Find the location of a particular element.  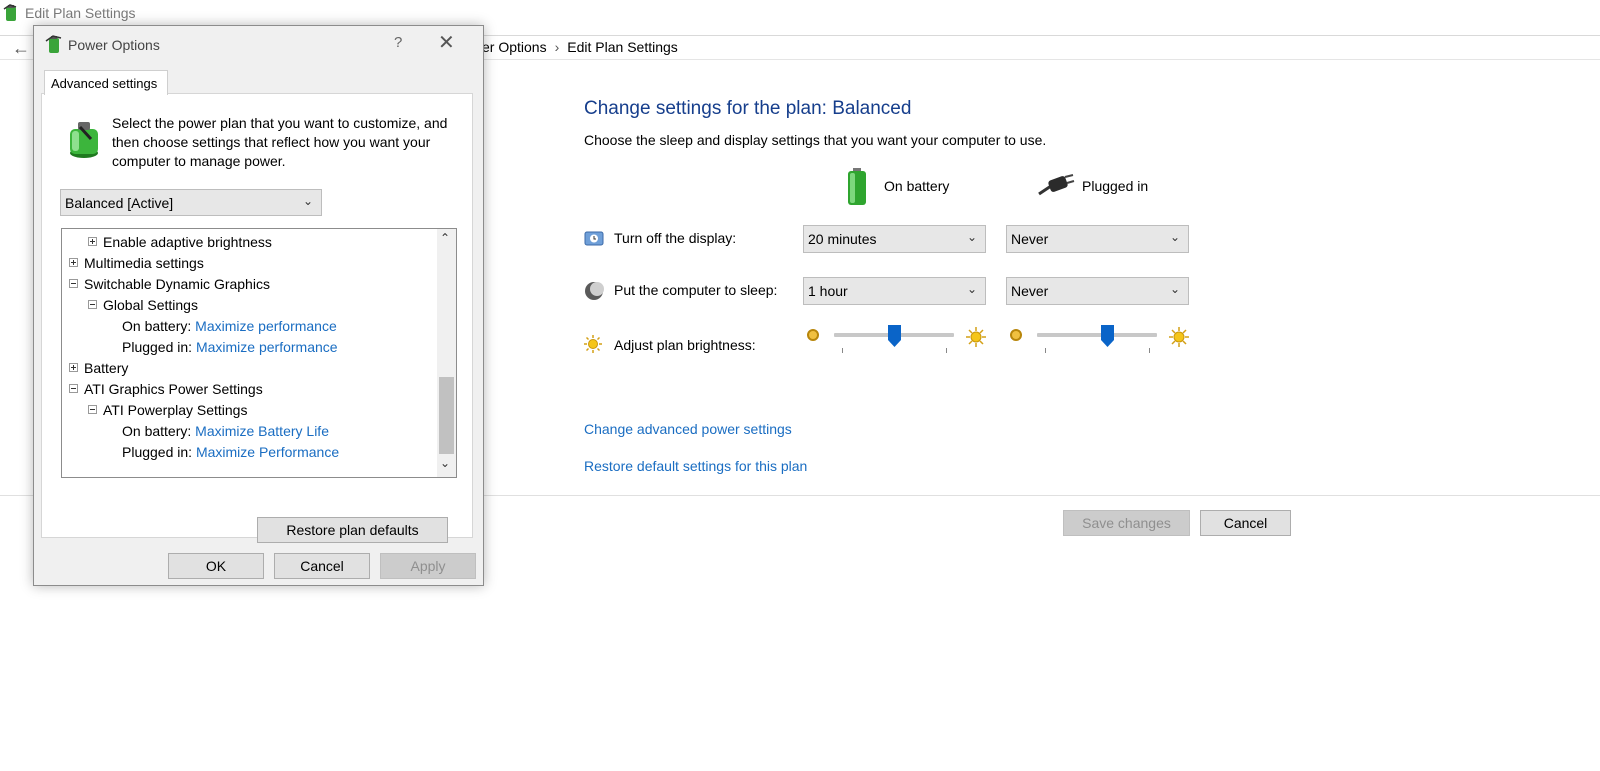

tree-item-ati-powerplay: ATI Powerplay Settings is located at coordinates (167, 410).